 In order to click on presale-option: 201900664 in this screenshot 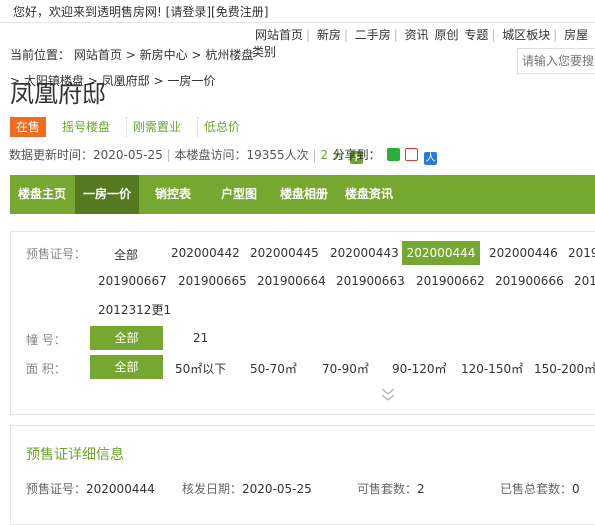, I will do `click(291, 281)`.